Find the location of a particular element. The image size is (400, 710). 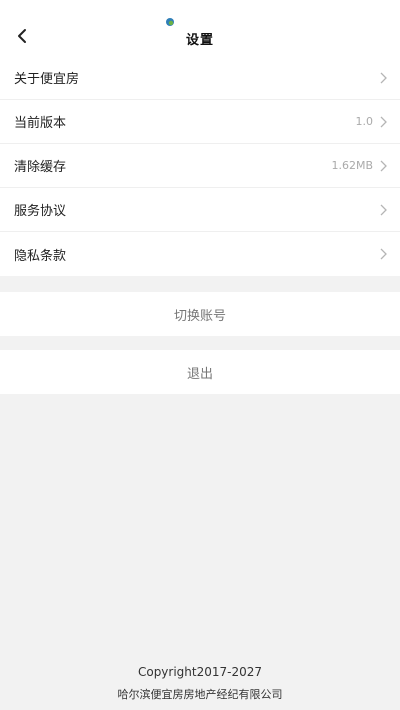

version-value: 1.0 is located at coordinates (364, 121).